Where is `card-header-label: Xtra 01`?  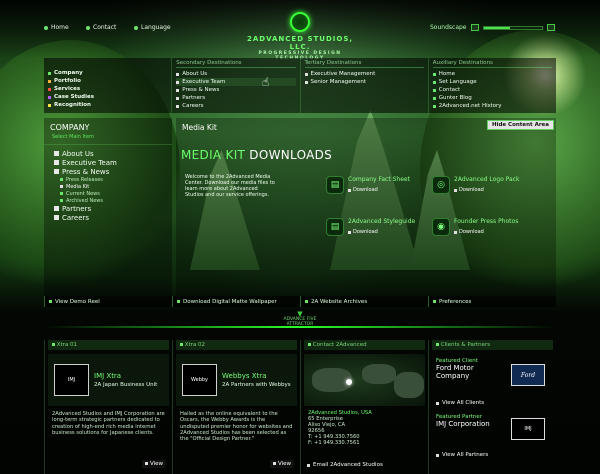 card-header-label: Xtra 01 is located at coordinates (67, 345).